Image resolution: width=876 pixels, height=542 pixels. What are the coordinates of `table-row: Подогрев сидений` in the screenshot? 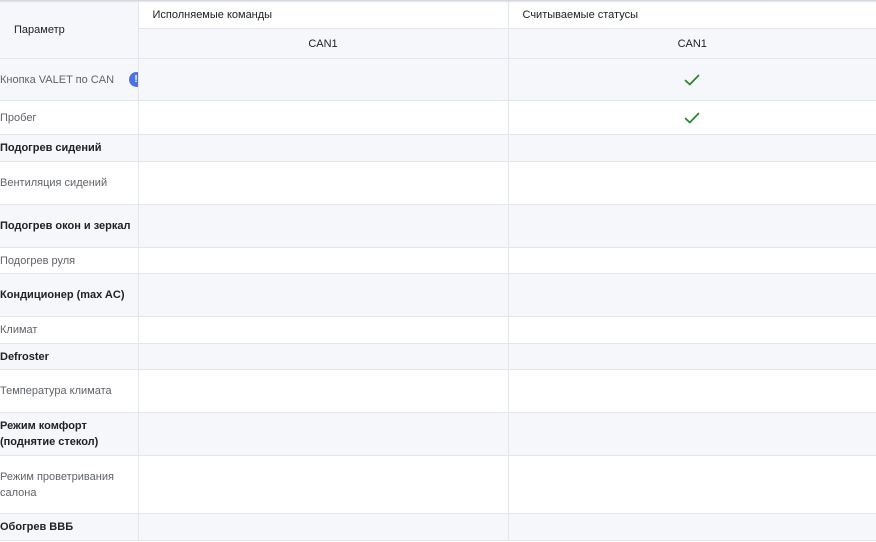 It's located at (438, 148).